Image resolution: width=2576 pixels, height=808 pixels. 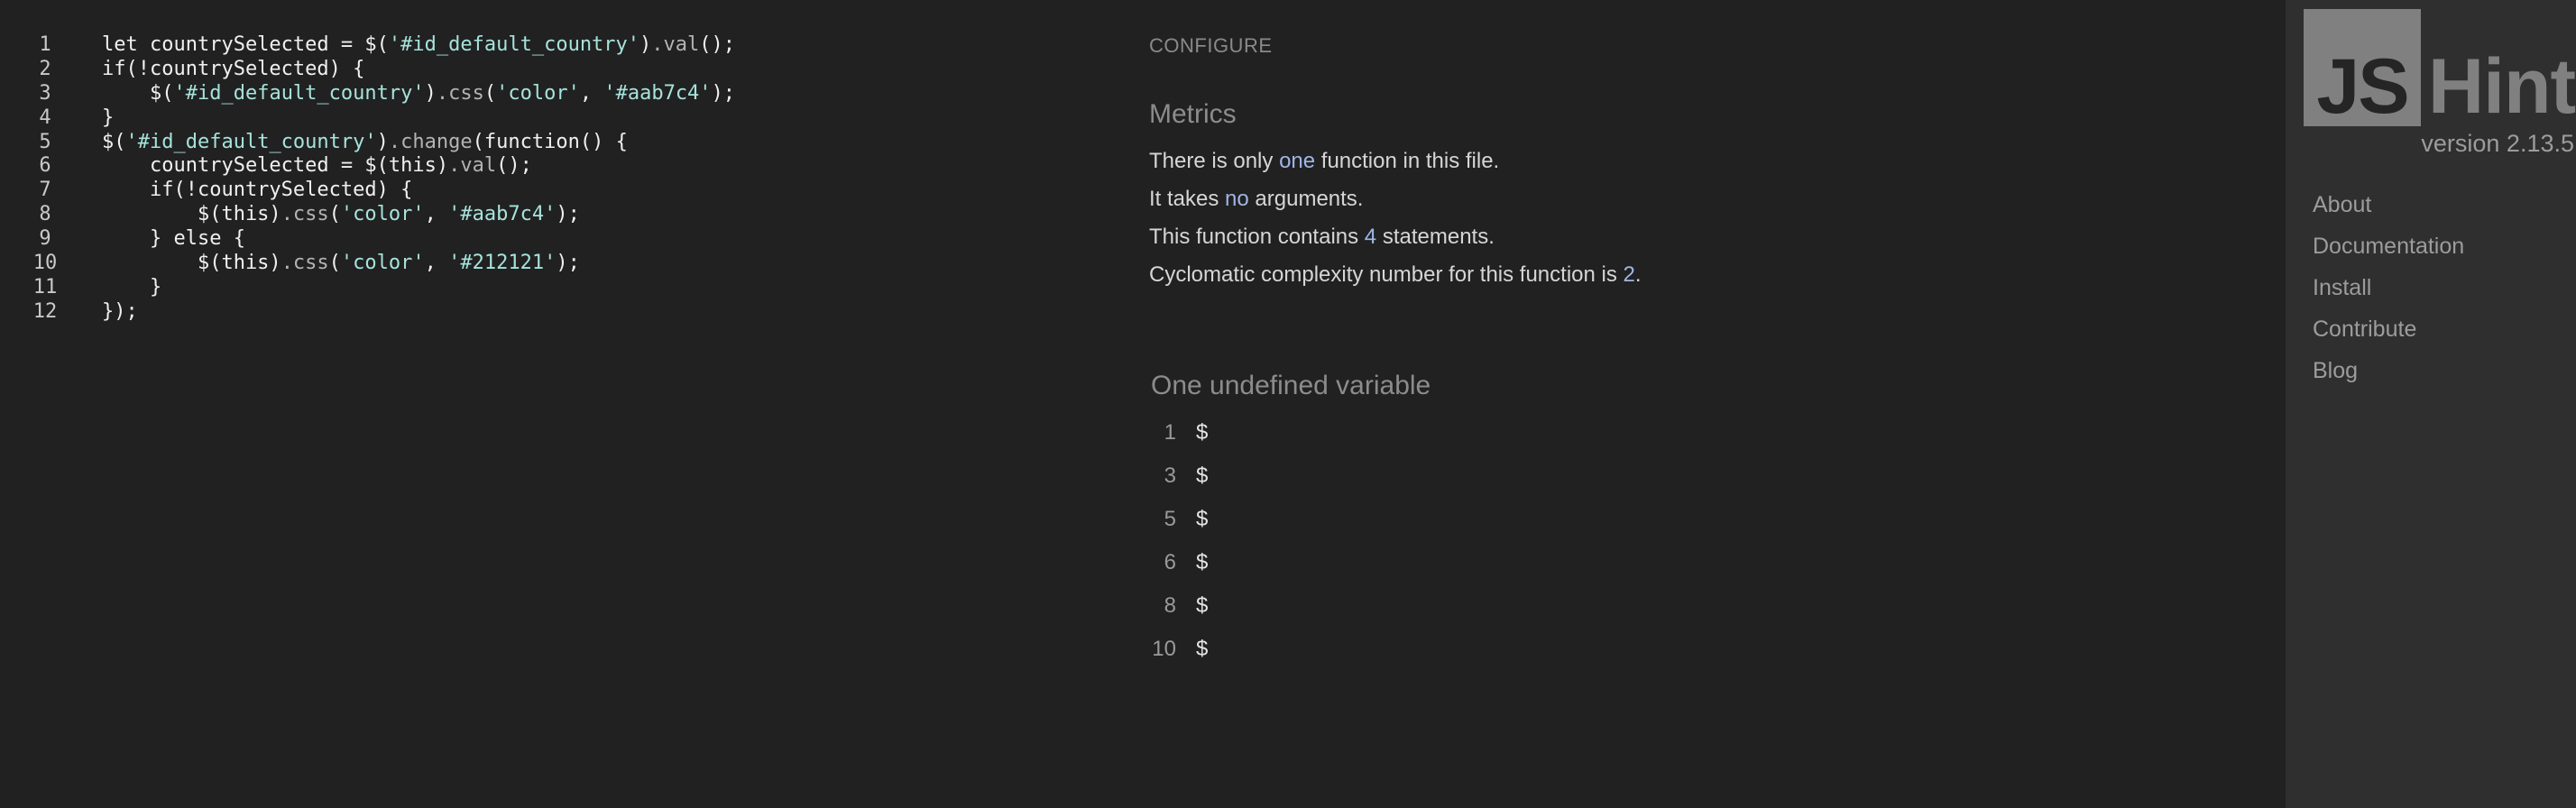 I want to click on code-line: 8 $(this).css('color', '#aab7c4');, so click(x=541, y=215).